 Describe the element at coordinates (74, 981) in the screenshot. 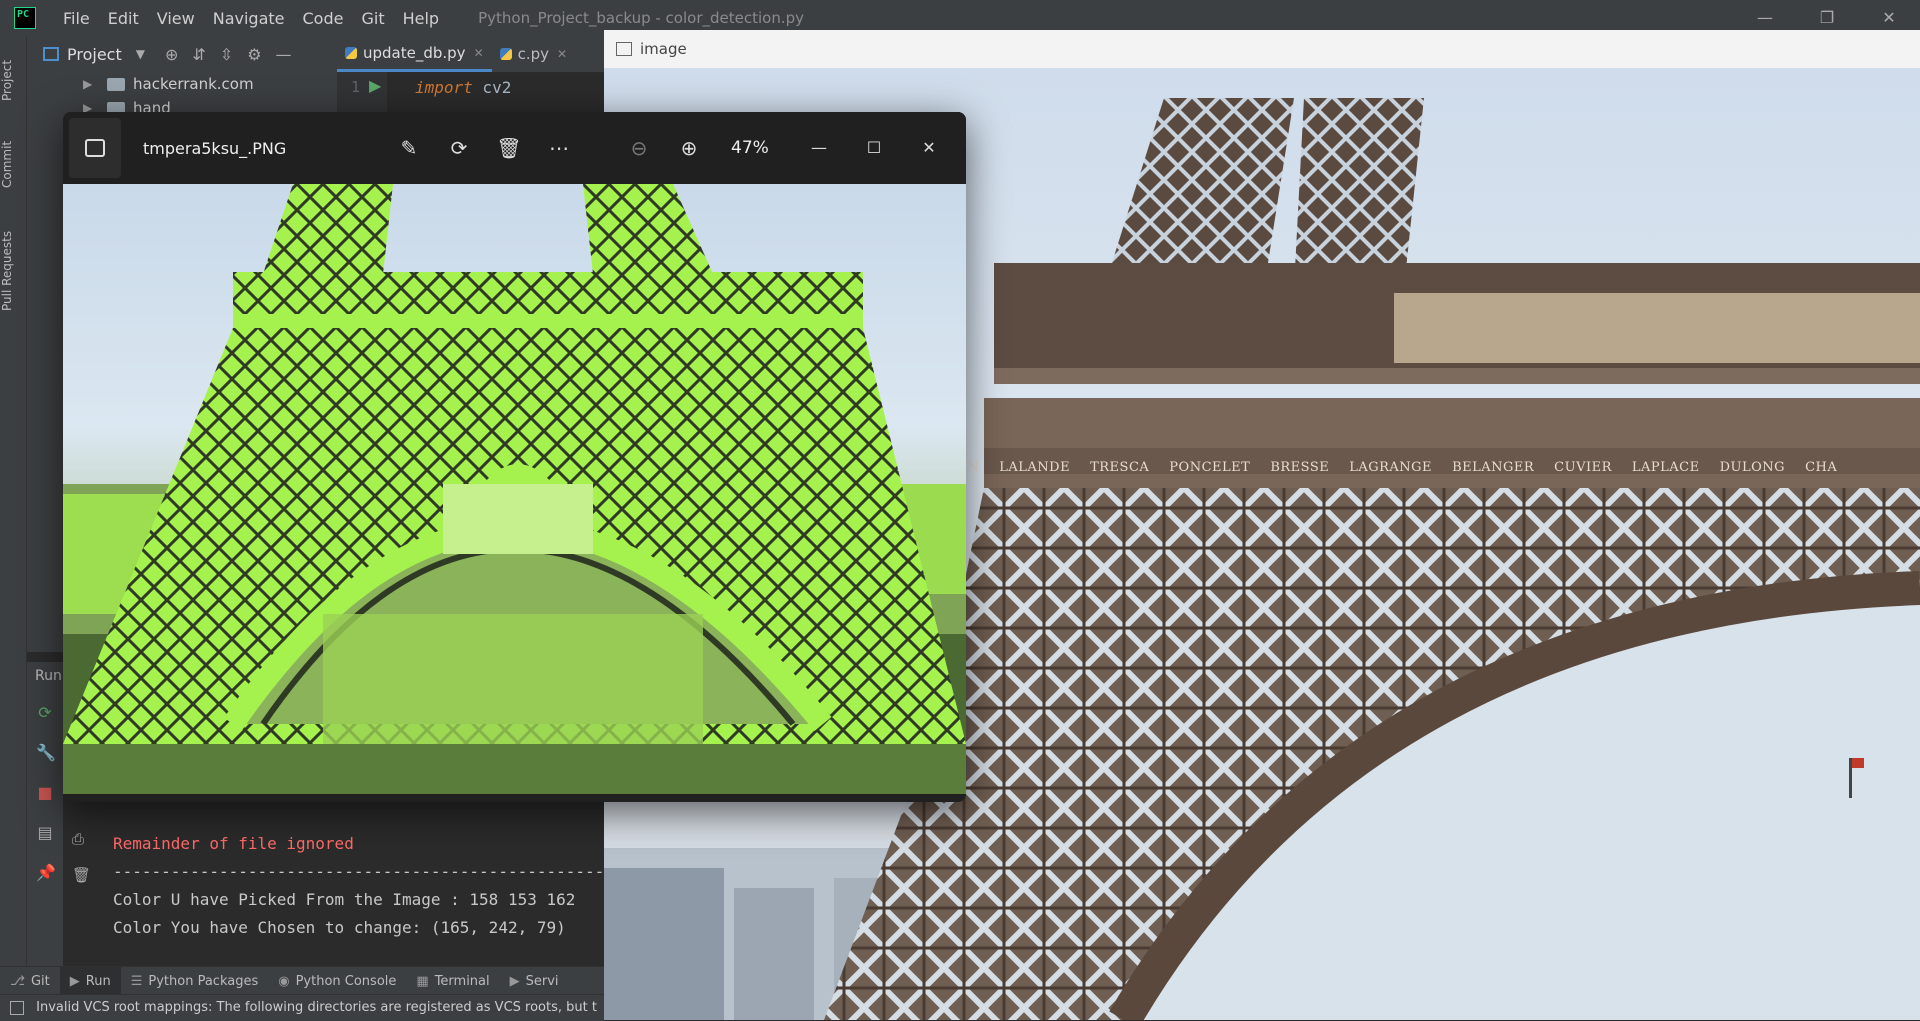

I see `run-icon: ▶` at that location.